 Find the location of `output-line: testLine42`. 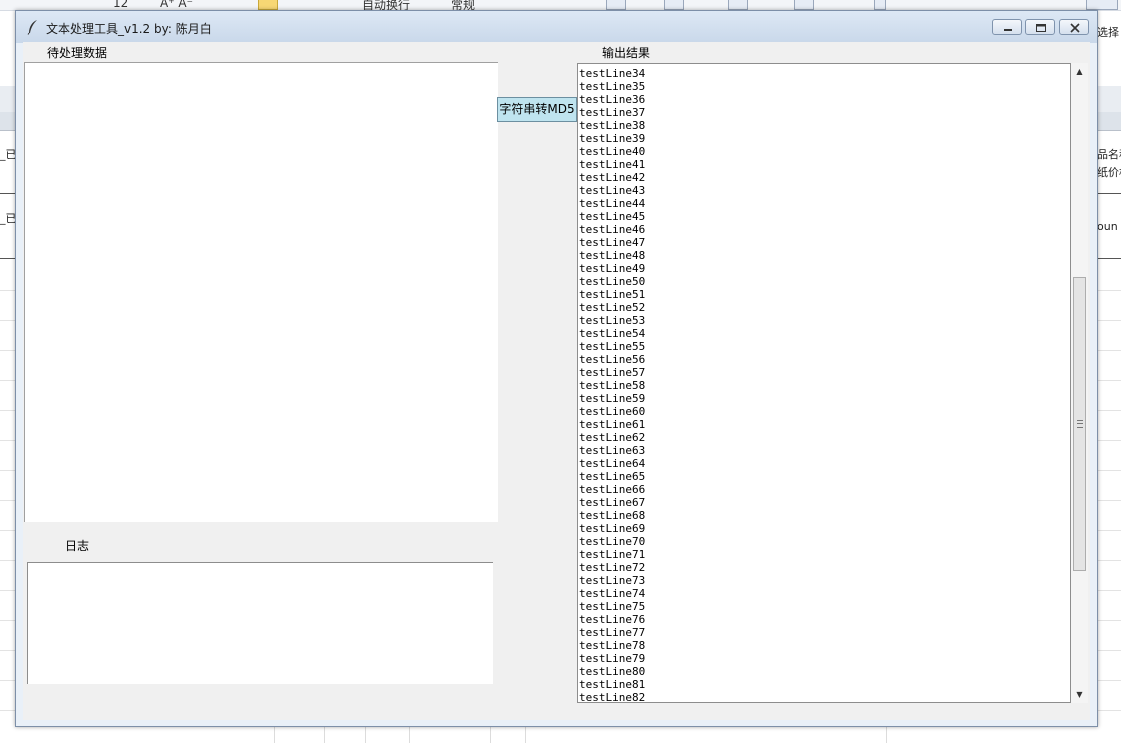

output-line: testLine42 is located at coordinates (612, 177).